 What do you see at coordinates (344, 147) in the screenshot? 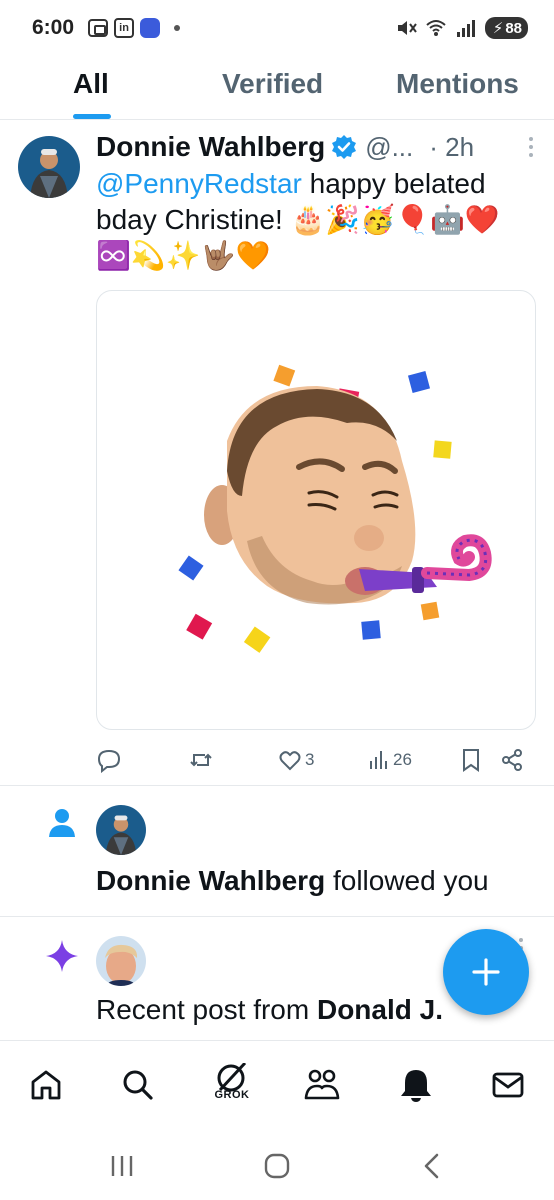
I see `verified-badge-icon` at bounding box center [344, 147].